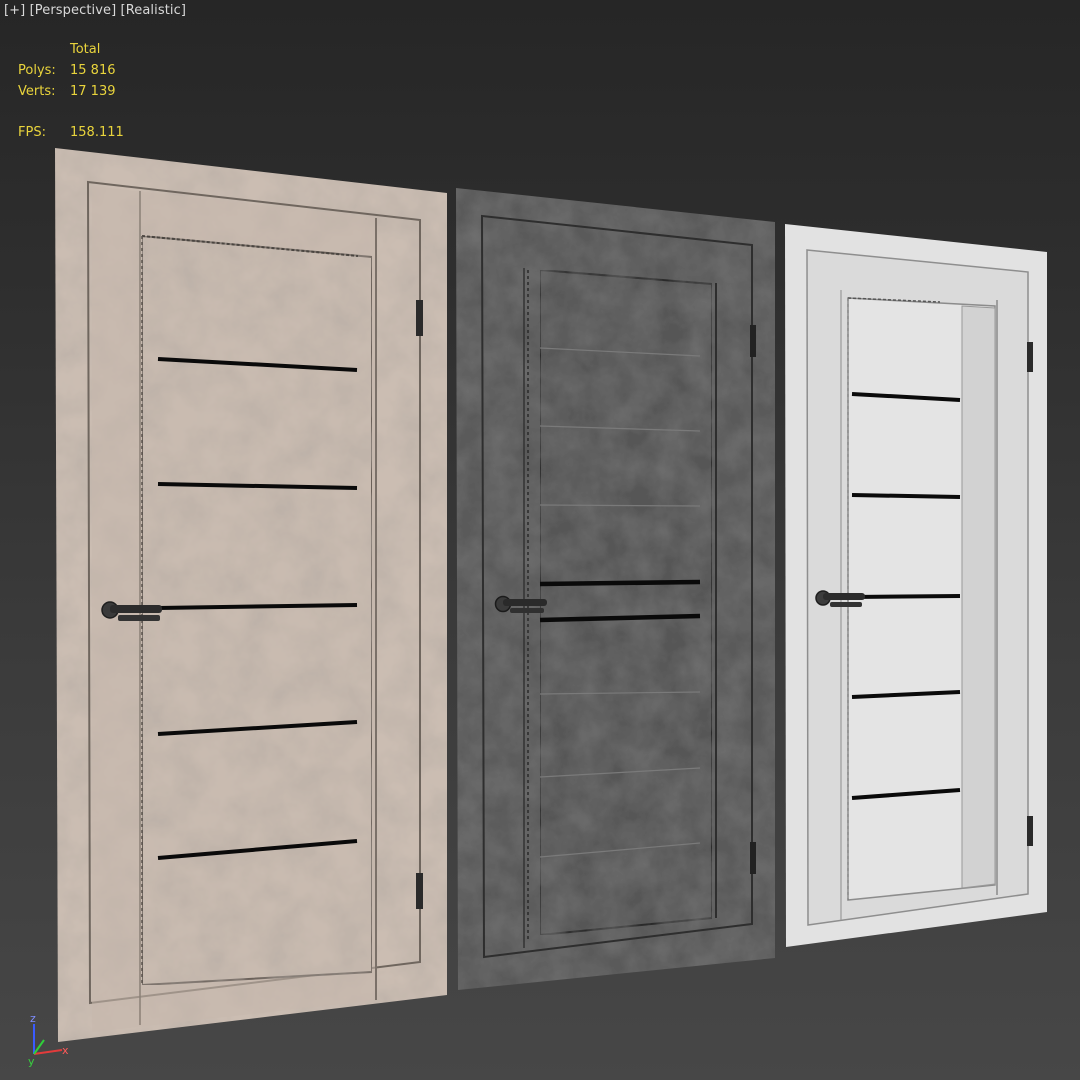 Image resolution: width=1080 pixels, height=1080 pixels. Describe the element at coordinates (840, 598) in the screenshot. I see `door-handle-icon` at that location.